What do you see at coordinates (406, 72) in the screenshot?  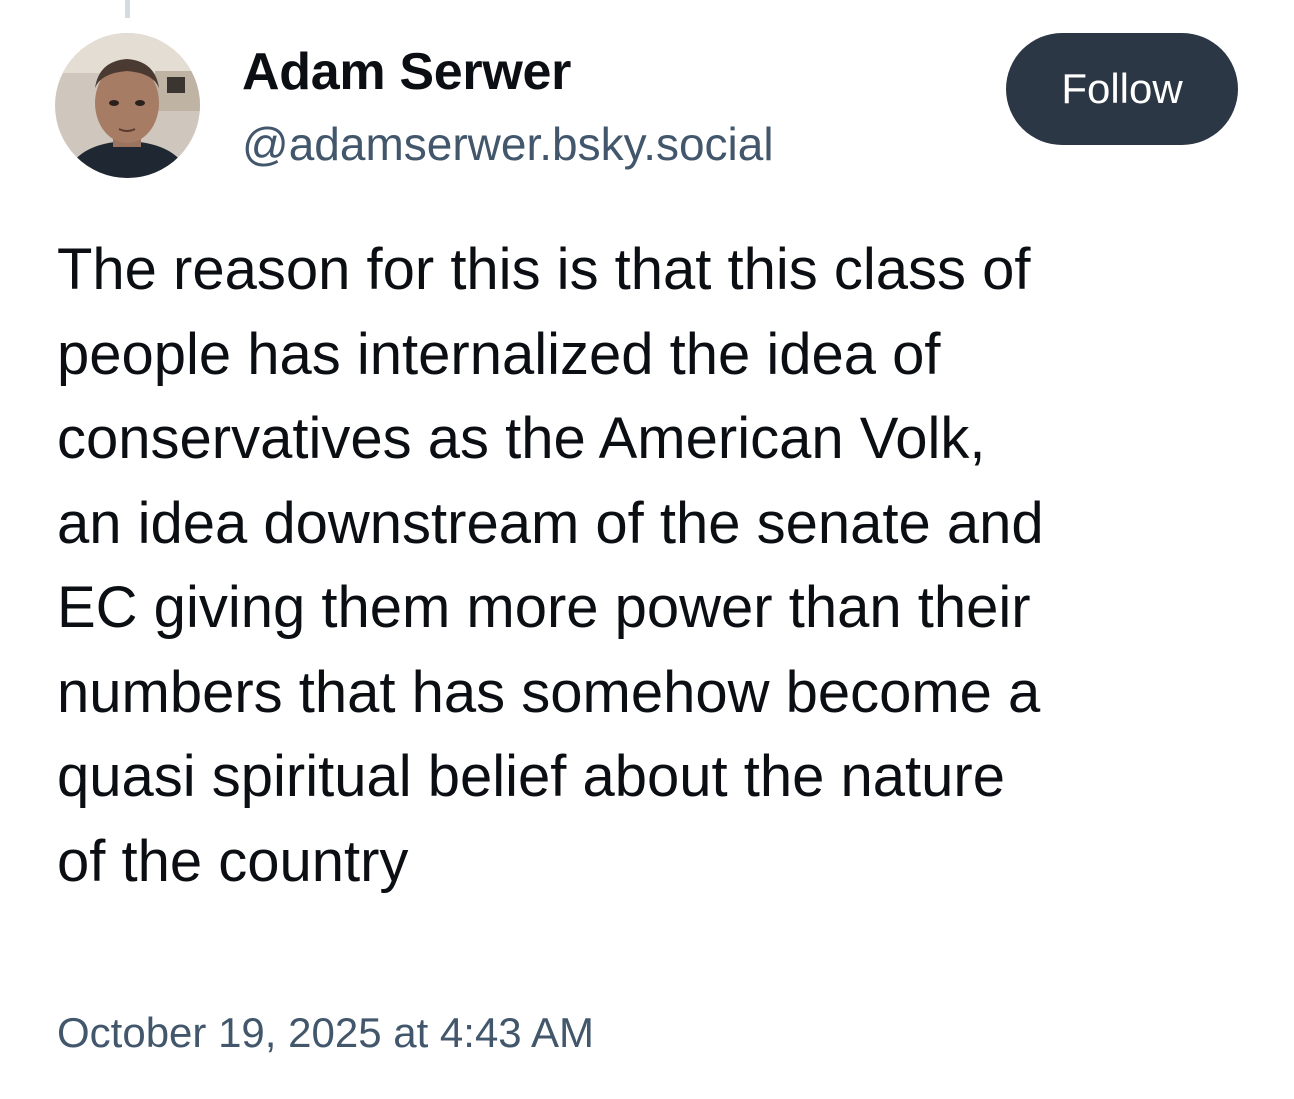 I see `author-display-name: Adam Serwer` at bounding box center [406, 72].